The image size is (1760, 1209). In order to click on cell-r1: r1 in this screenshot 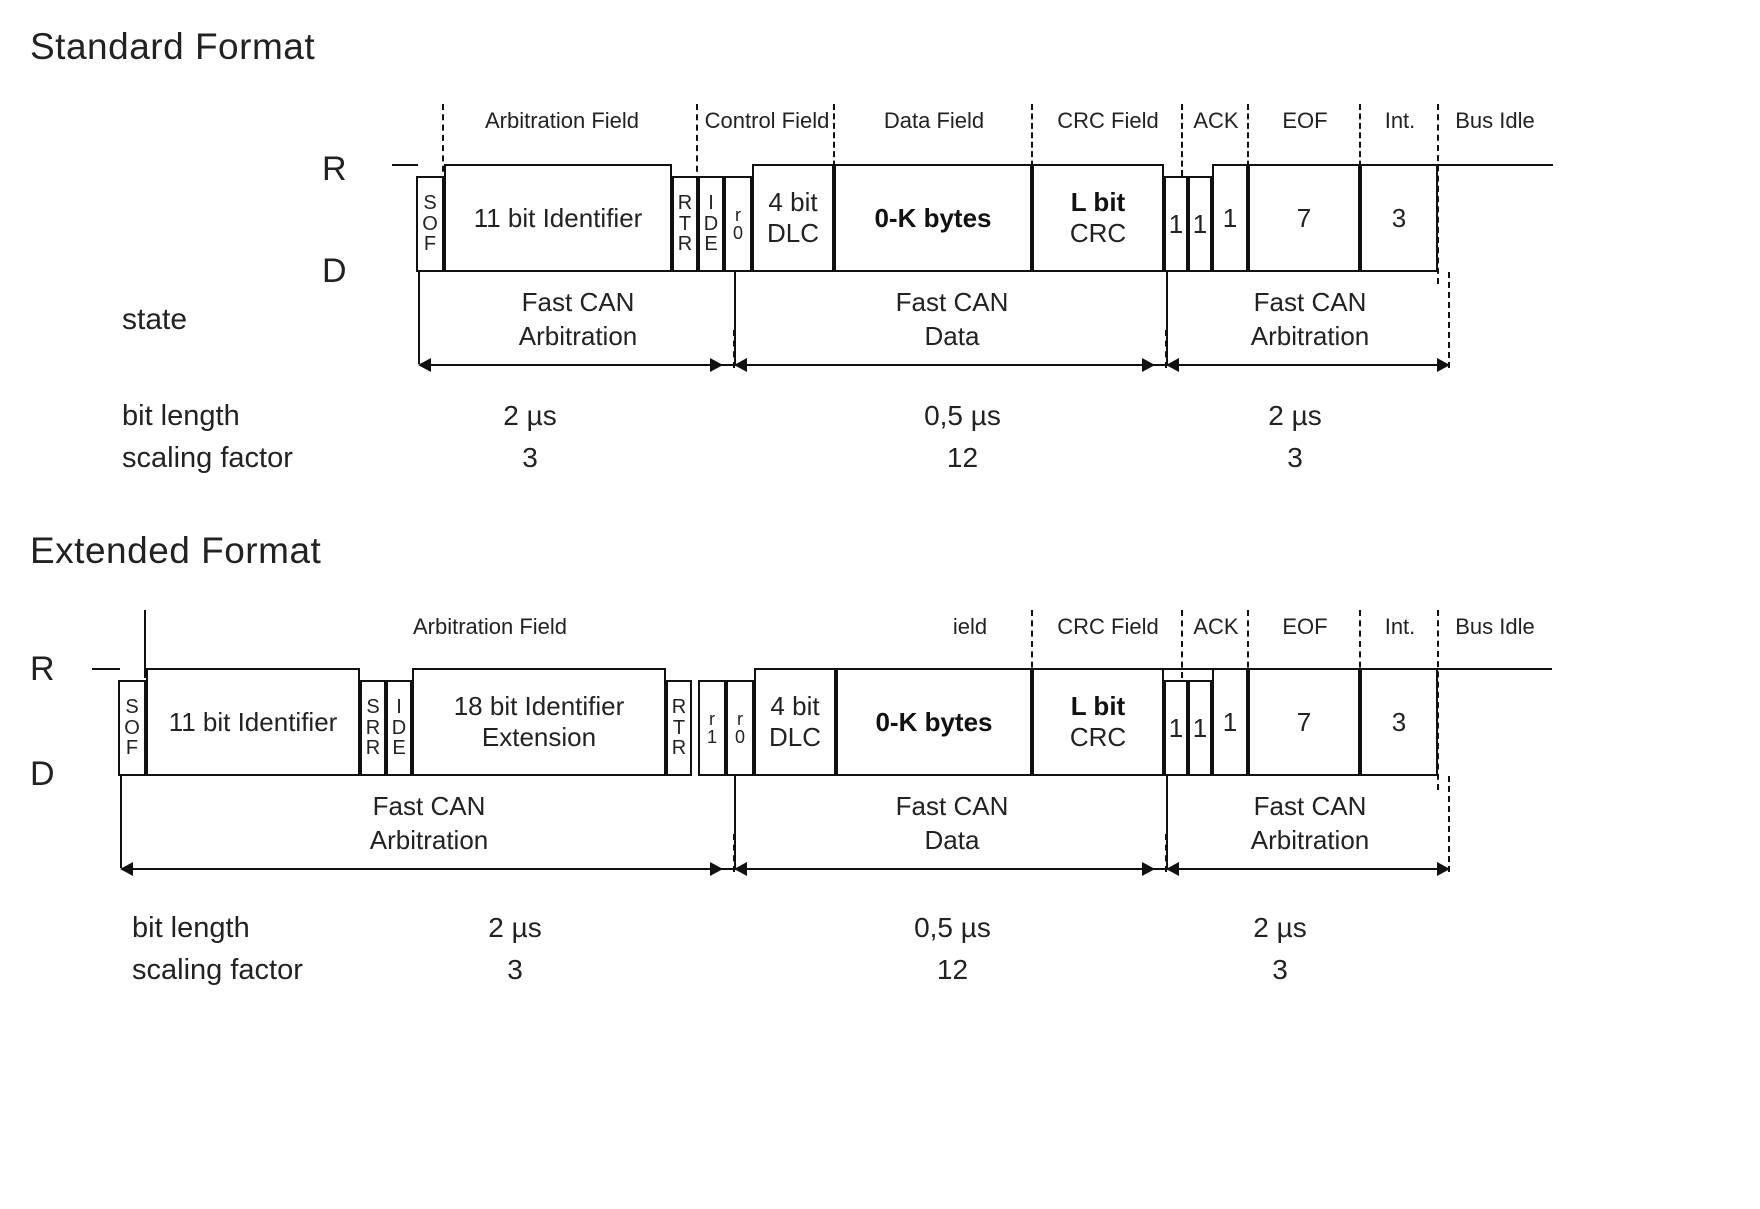, I will do `click(712, 728)`.